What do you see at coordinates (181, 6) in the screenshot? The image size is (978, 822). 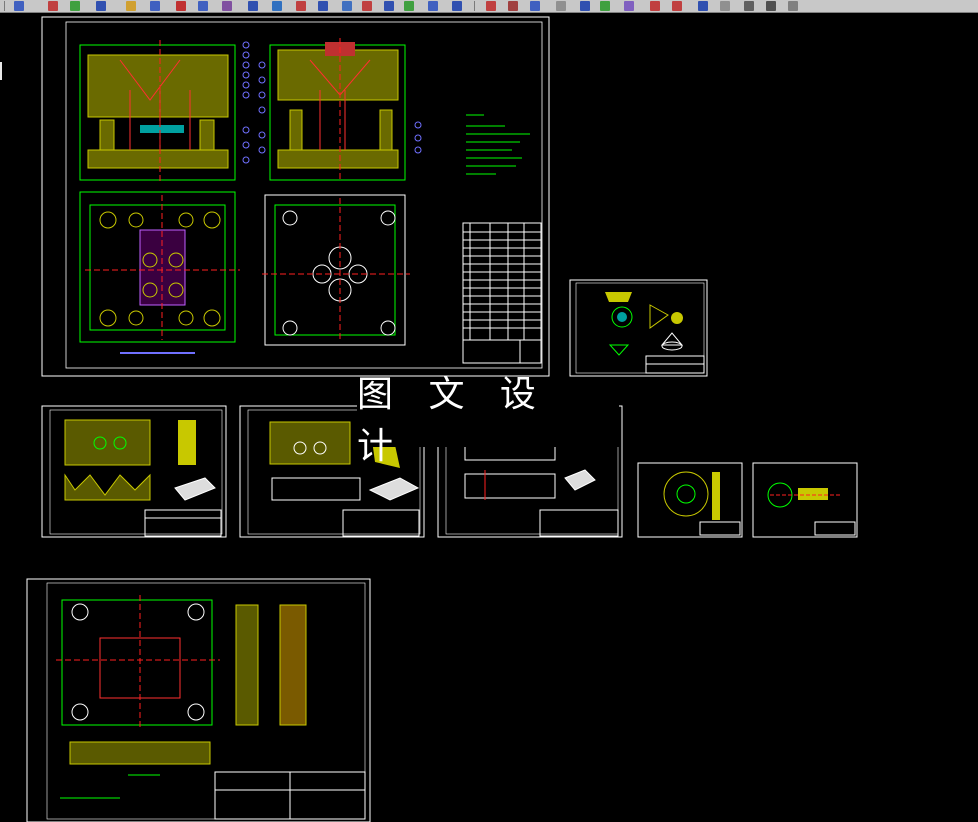 I see `text-icon` at bounding box center [181, 6].